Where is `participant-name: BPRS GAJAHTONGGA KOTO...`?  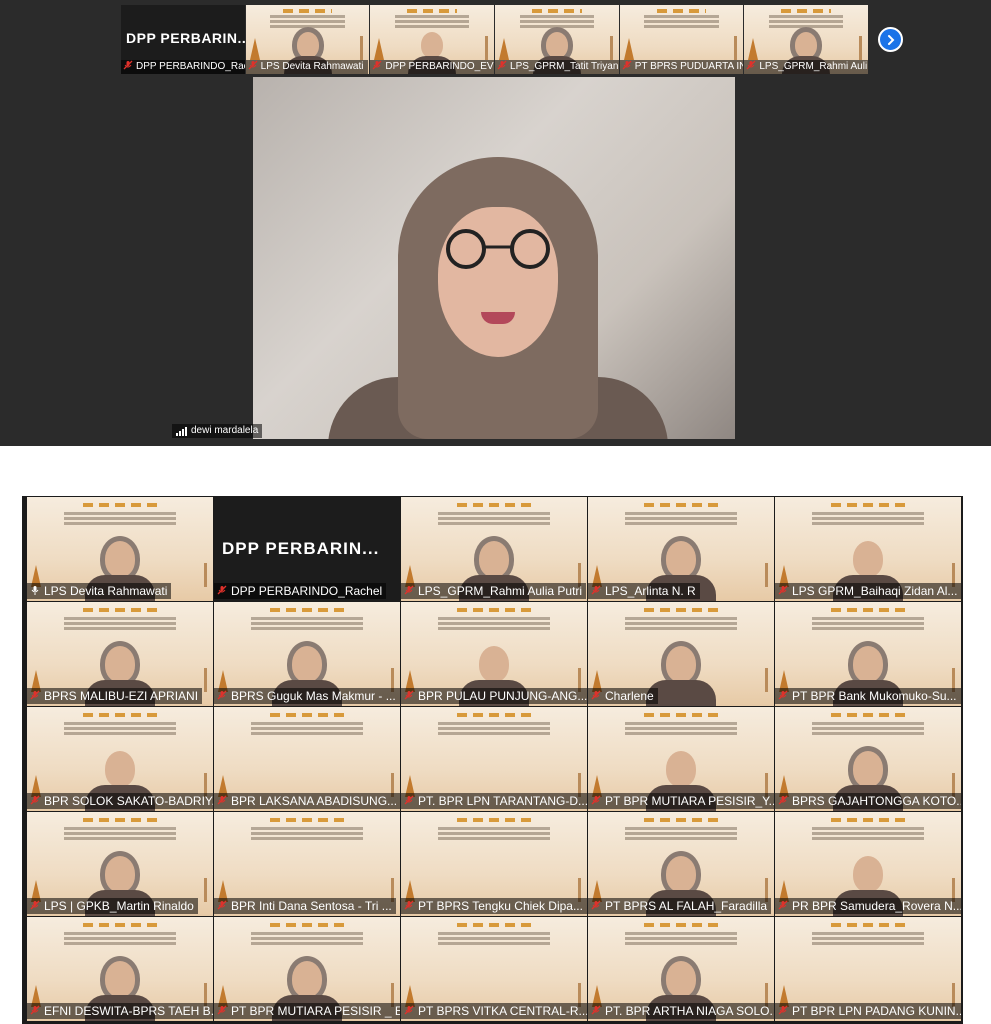 participant-name: BPRS GAJAHTONGGA KOTO... is located at coordinates (876, 801).